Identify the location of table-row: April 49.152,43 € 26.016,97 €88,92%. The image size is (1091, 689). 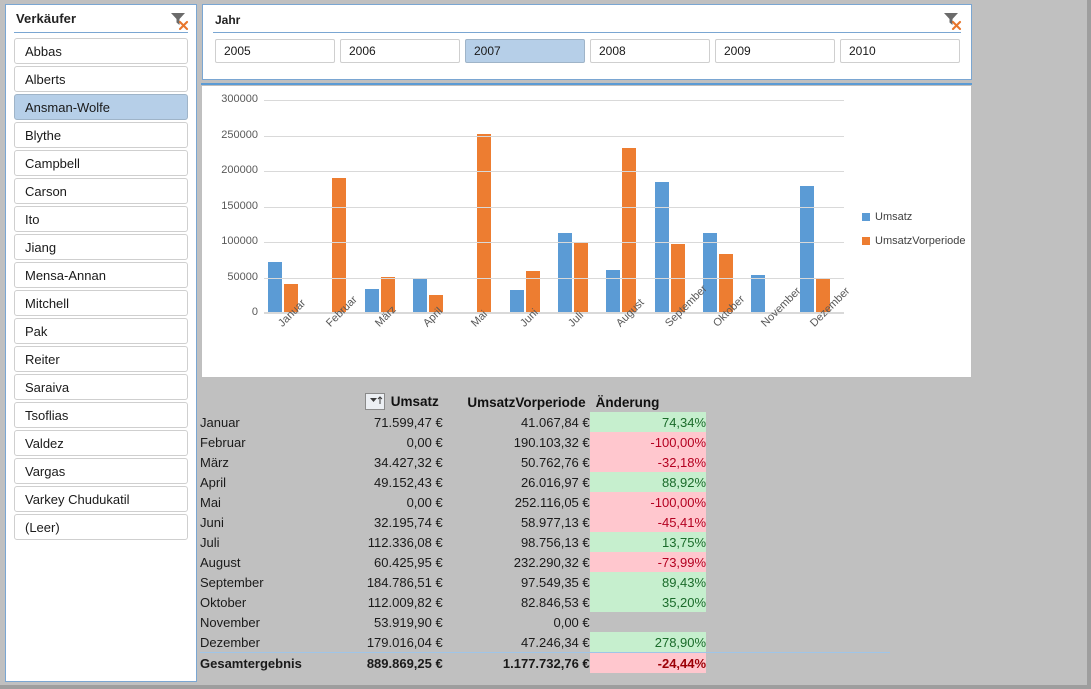
(545, 482).